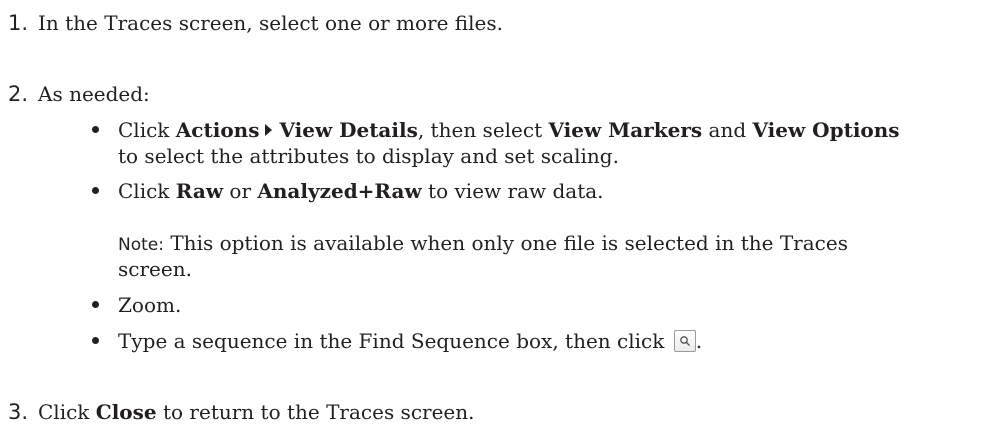 This screenshot has height=437, width=998. I want to click on step-3-number: 3., so click(18, 412).